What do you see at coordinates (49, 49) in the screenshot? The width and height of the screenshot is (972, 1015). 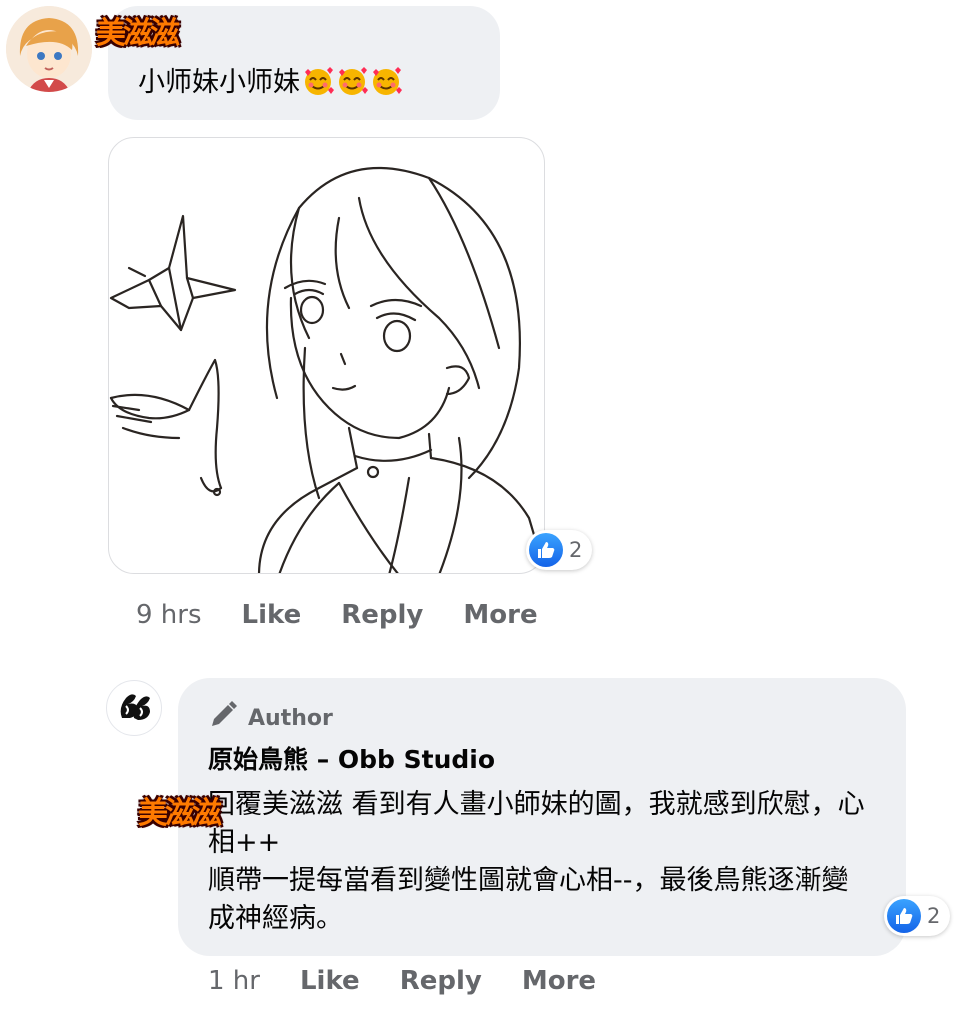 I see `avatar` at bounding box center [49, 49].